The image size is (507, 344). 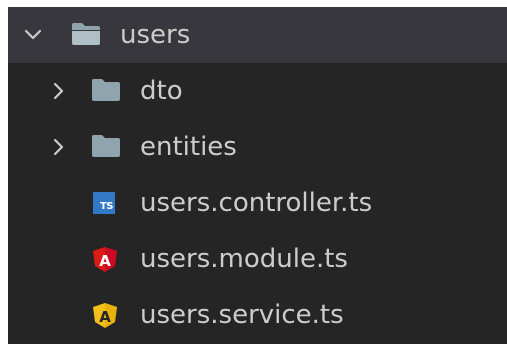 I want to click on angular-module-icon-text: A, so click(x=105, y=261).